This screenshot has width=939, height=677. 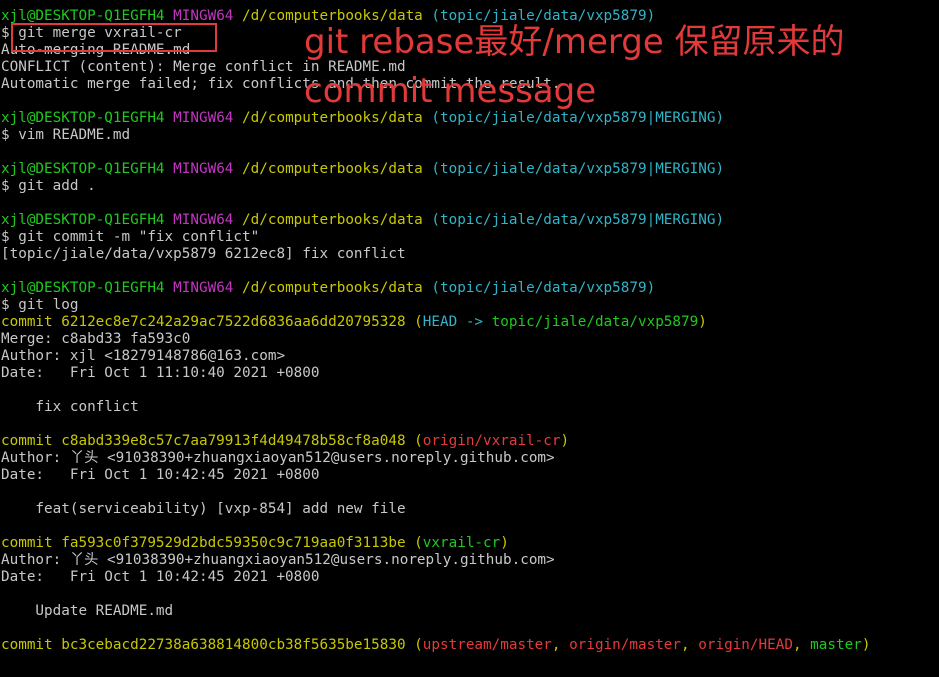 I want to click on terminal-text: Update README.md, so click(x=87, y=611).